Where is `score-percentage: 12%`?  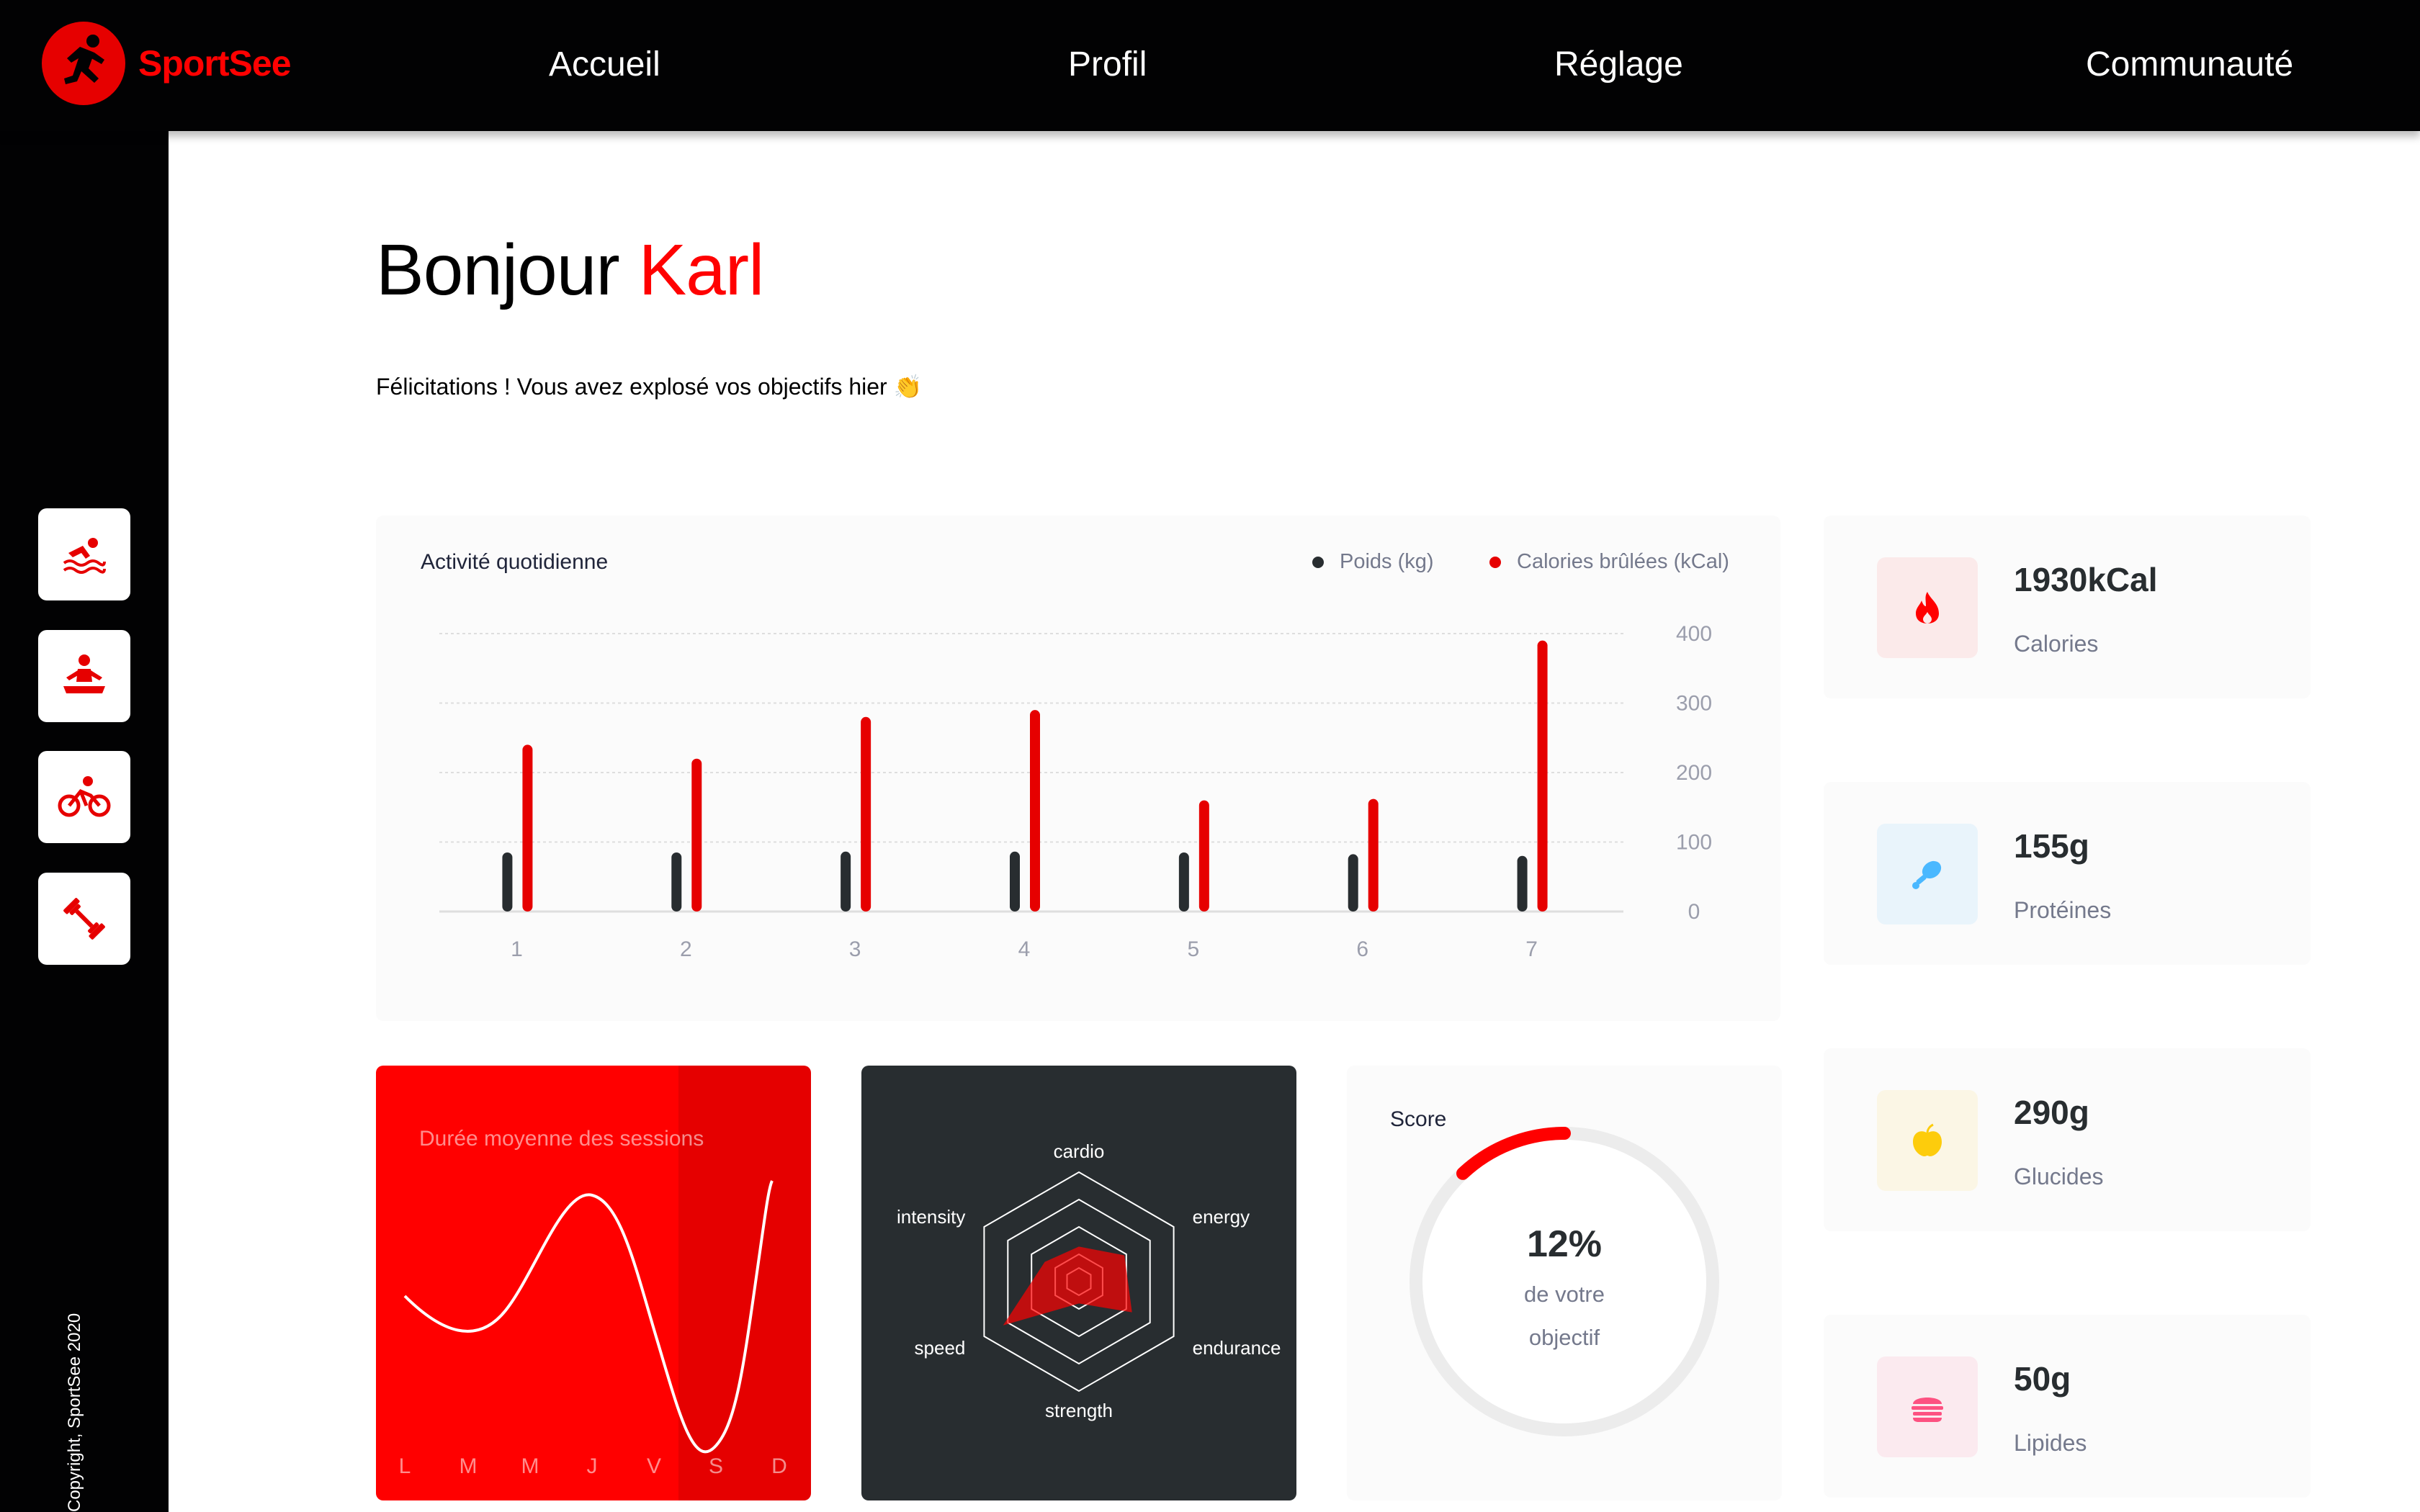 score-percentage: 12% is located at coordinates (1564, 1244).